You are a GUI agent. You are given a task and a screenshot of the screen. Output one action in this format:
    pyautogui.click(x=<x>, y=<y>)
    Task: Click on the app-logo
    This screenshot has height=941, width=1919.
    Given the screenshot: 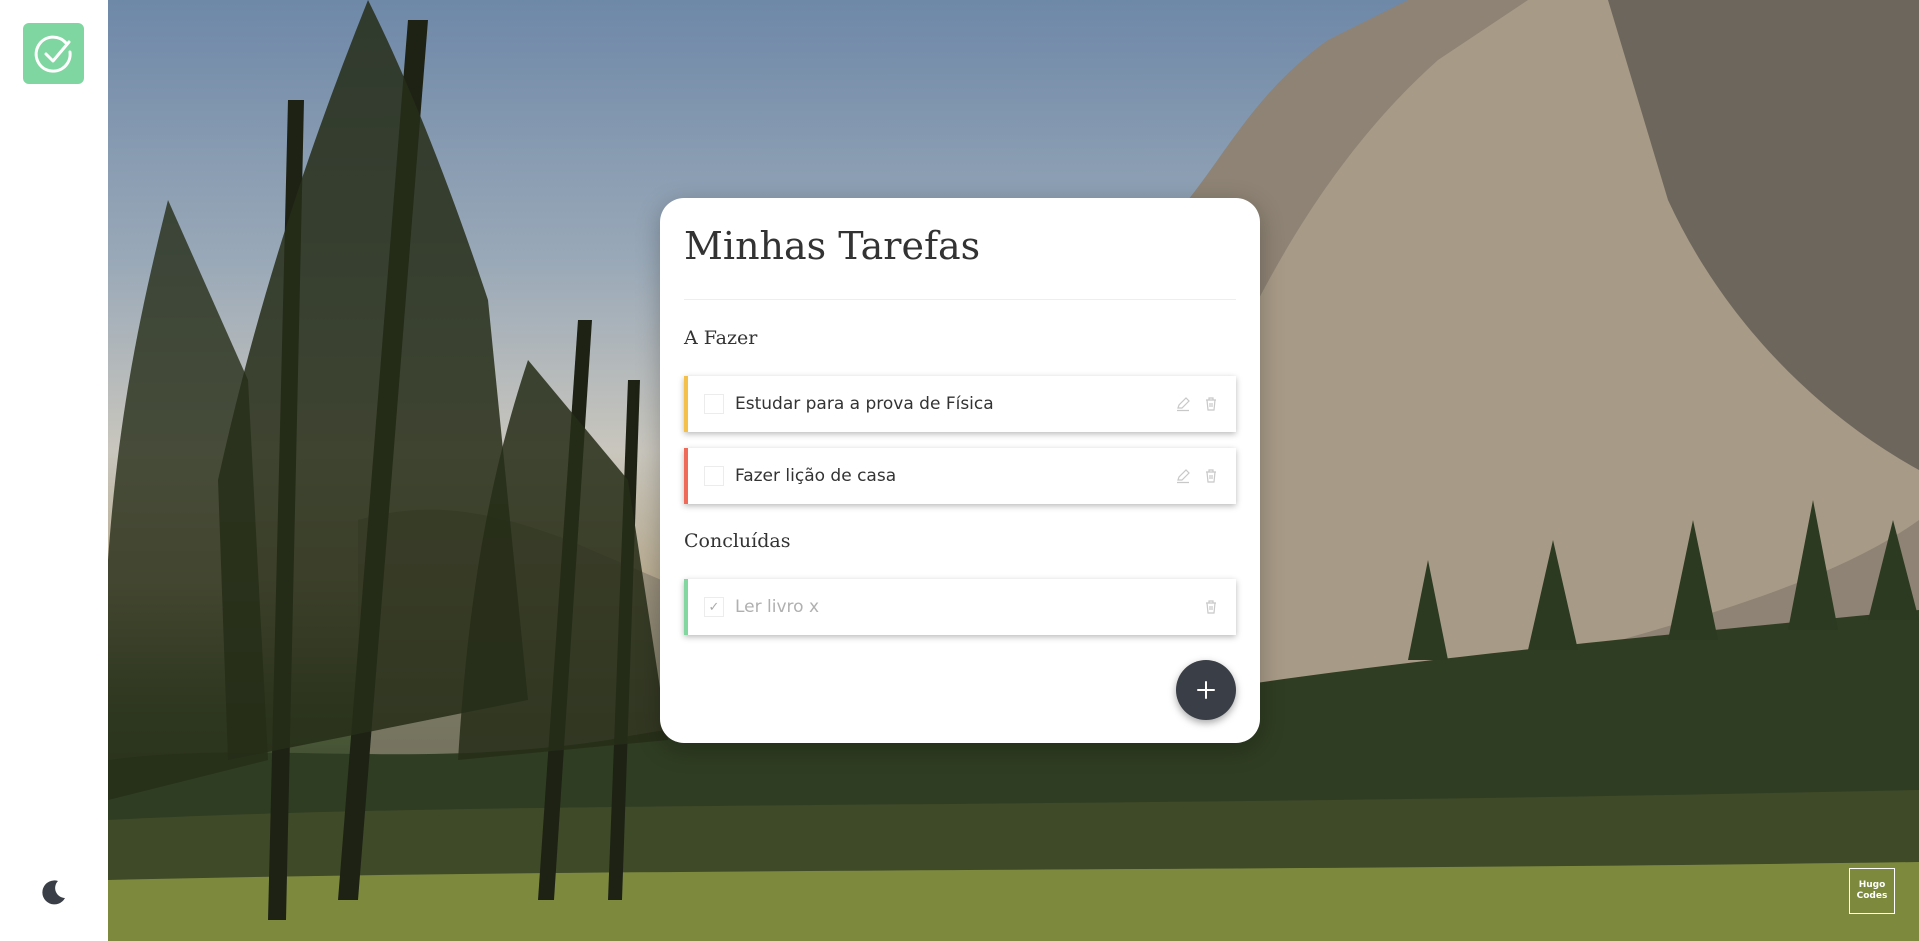 What is the action you would take?
    pyautogui.click(x=53, y=53)
    